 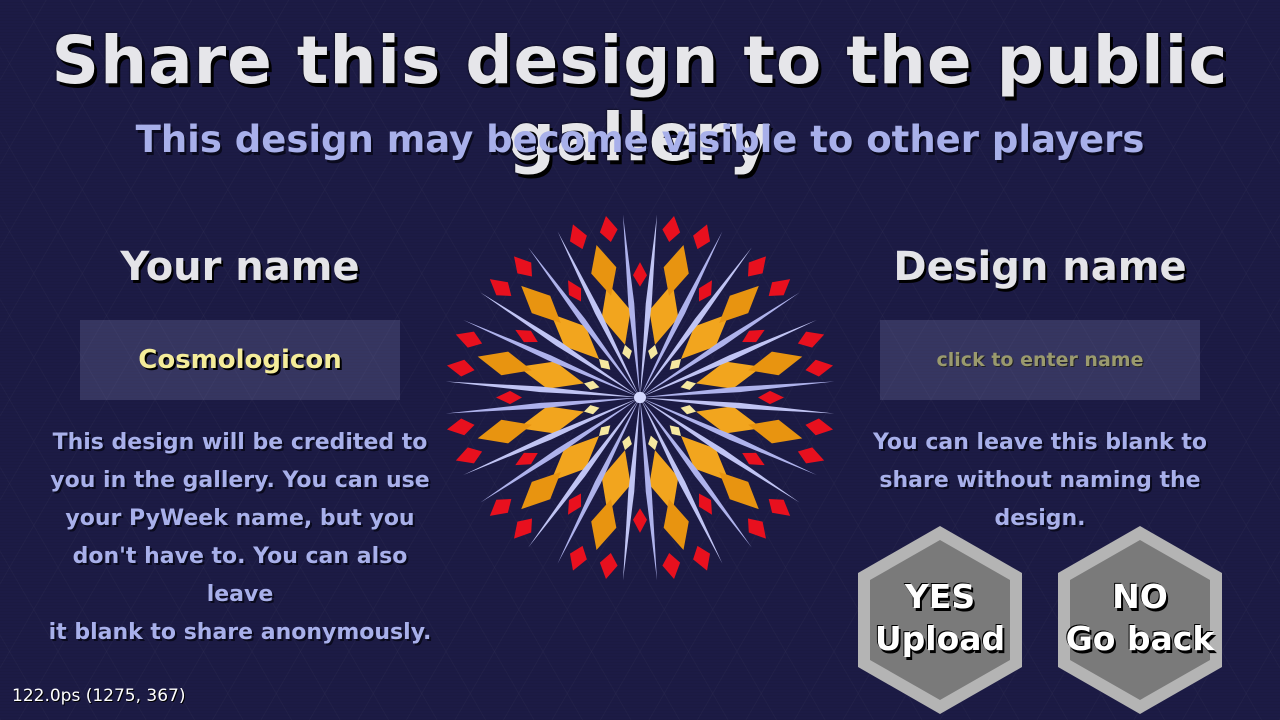 I want to click on your-name-heading: Your name, so click(x=240, y=267).